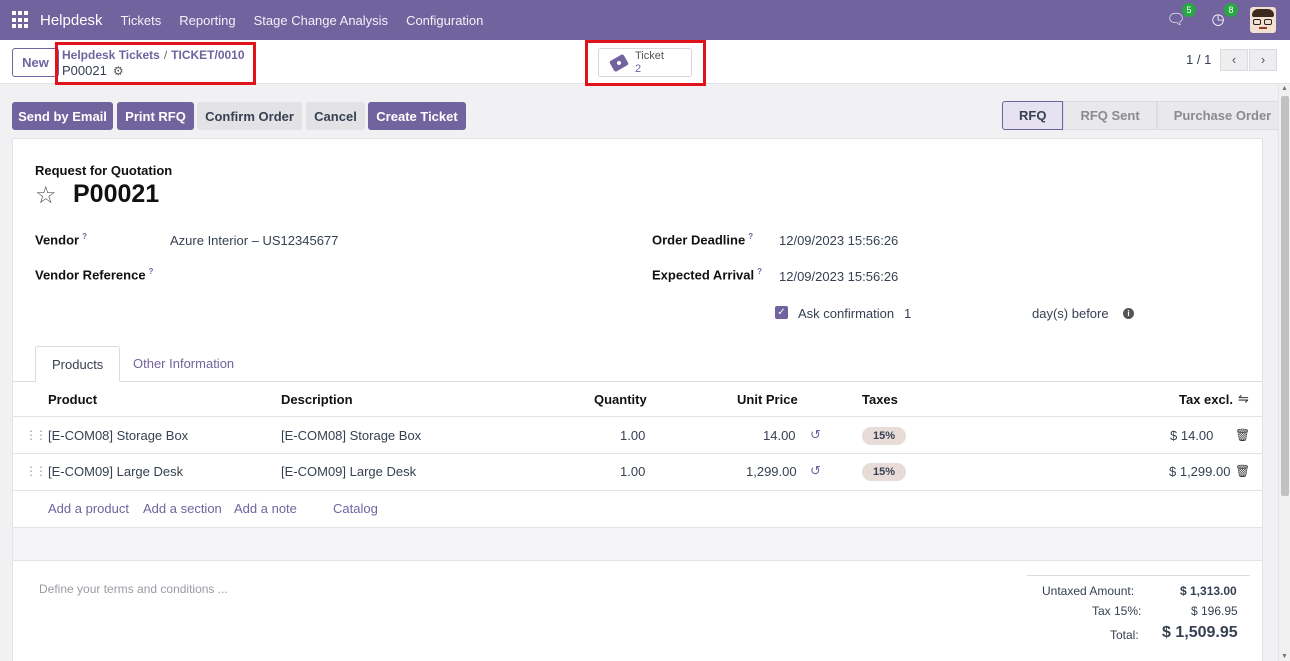 Image resolution: width=1290 pixels, height=661 pixels. Describe the element at coordinates (1198, 59) in the screenshot. I see `pager-value: 1 / 1` at that location.